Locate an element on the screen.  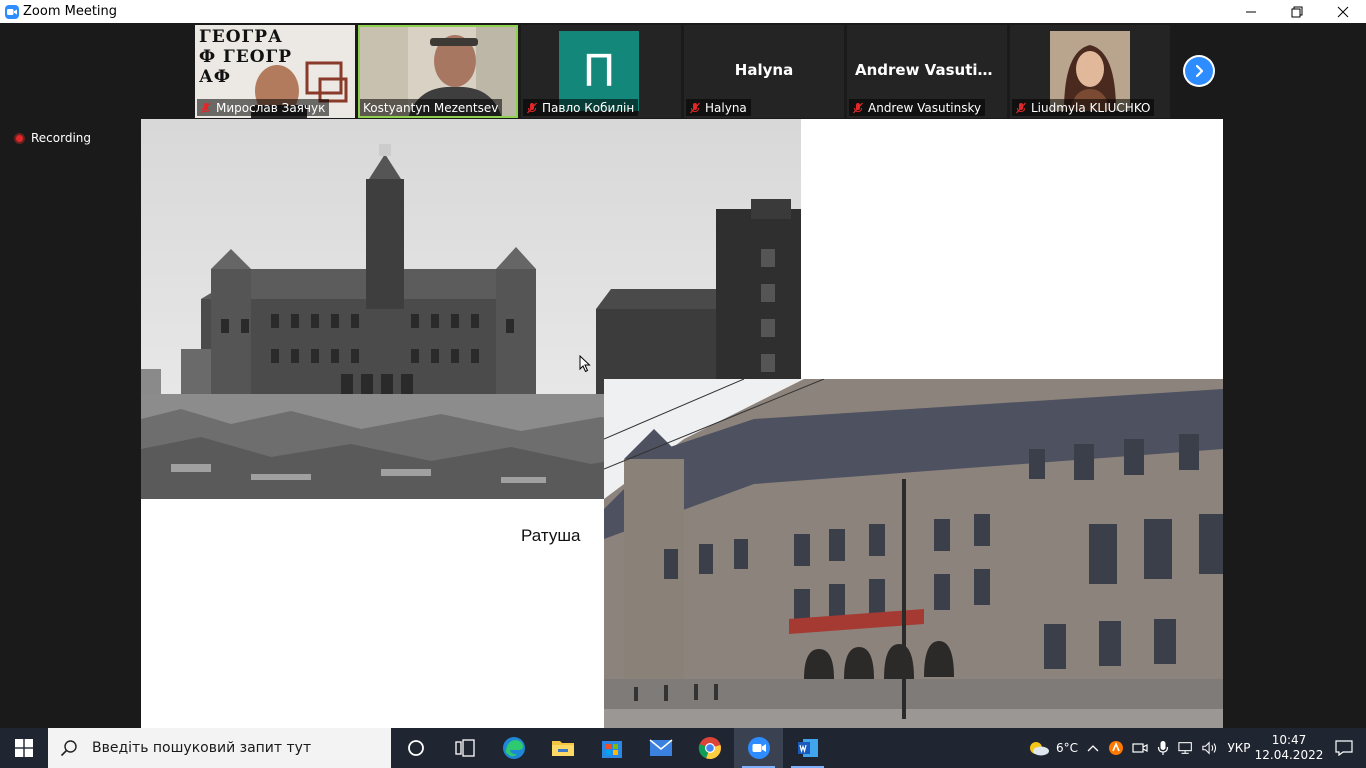
taskbar-clock: 10:47 12.04.2022 is located at coordinates (1289, 748).